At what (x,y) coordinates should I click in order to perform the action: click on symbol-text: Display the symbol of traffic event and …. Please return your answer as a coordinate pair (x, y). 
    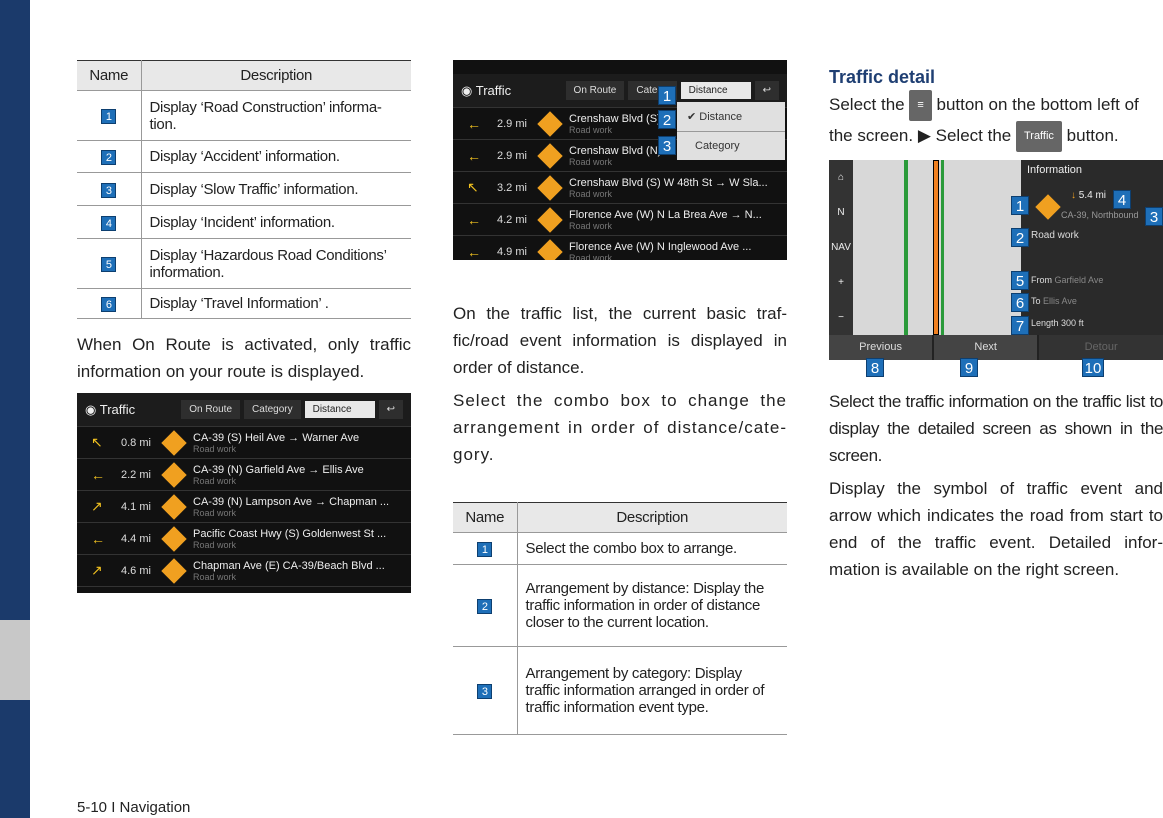
    Looking at the image, I should click on (996, 529).